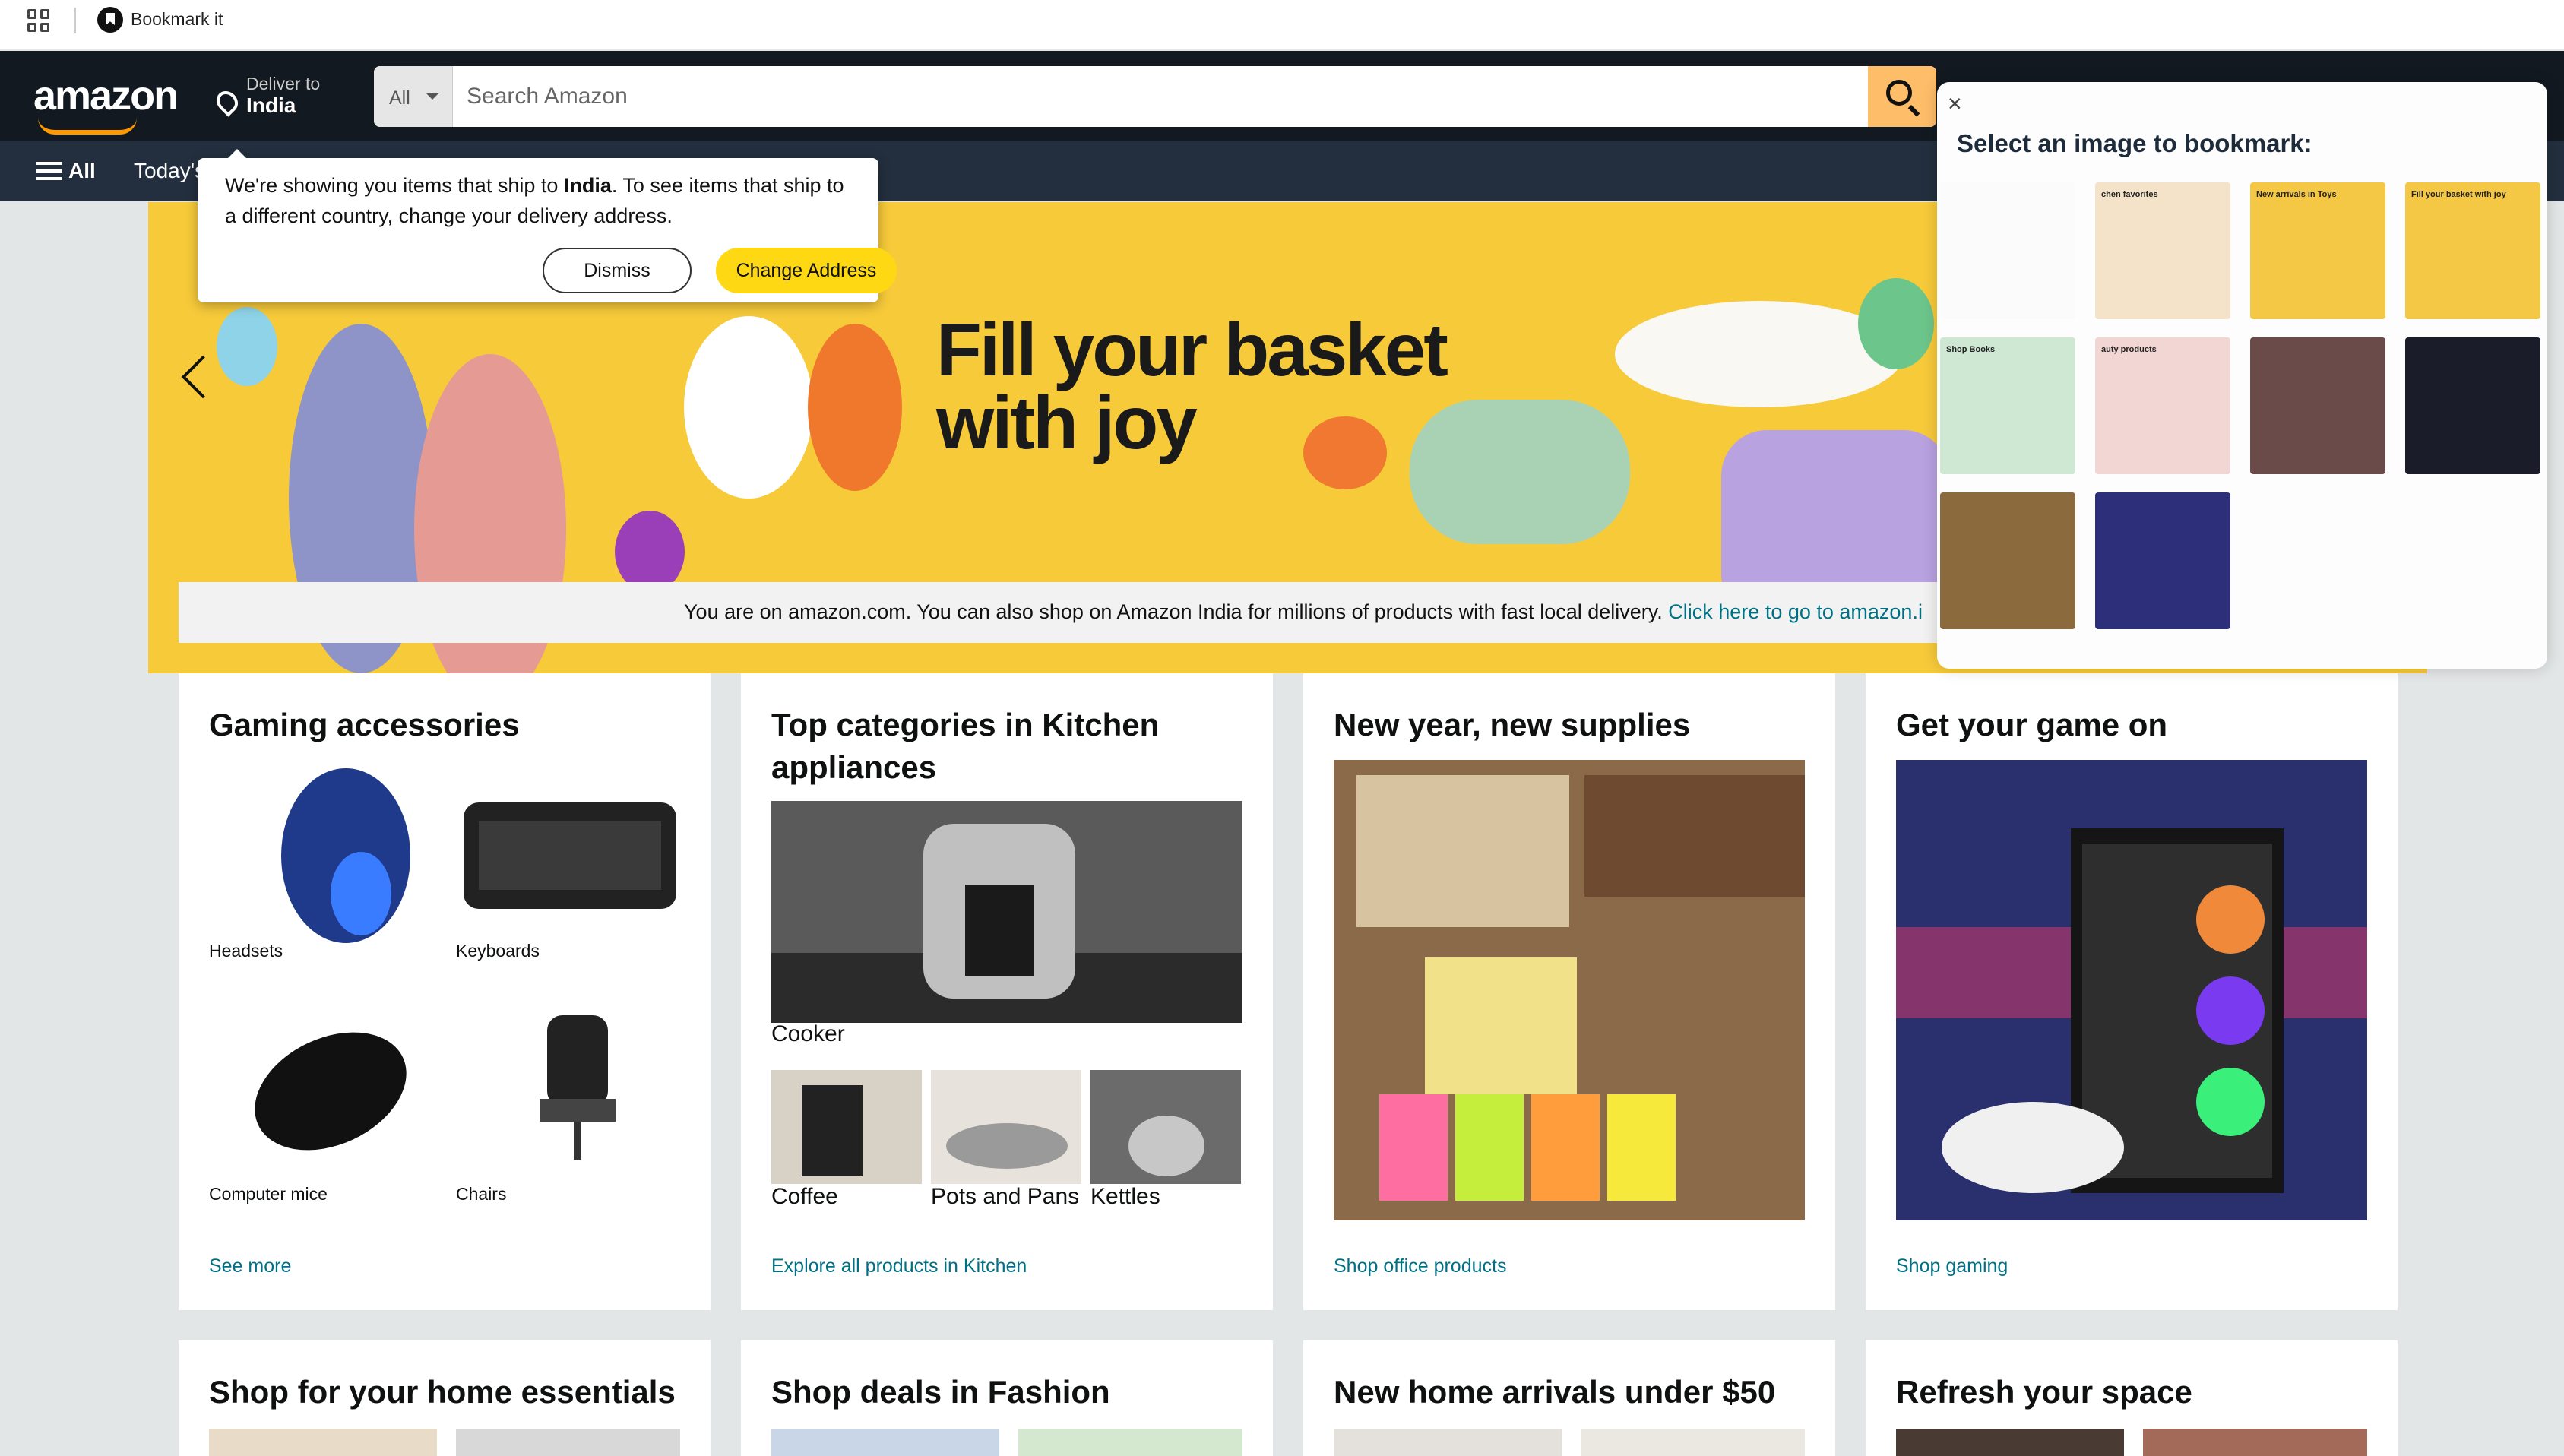 The height and width of the screenshot is (1456, 2564). I want to click on toolbar-divider, so click(75, 20).